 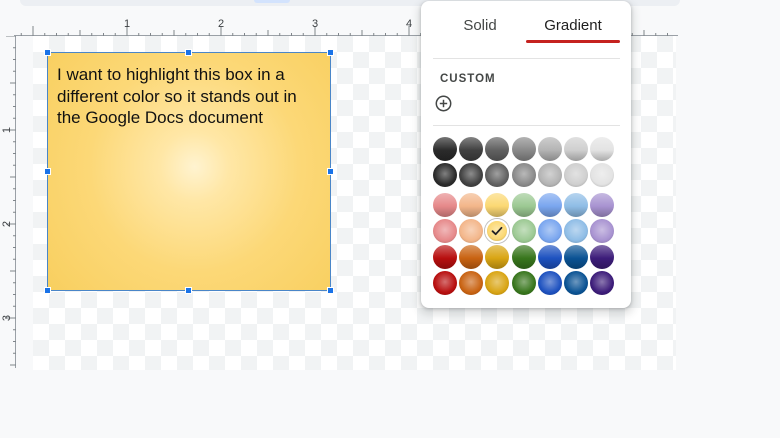 What do you see at coordinates (573, 41) in the screenshot?
I see `active-tab-indicator` at bounding box center [573, 41].